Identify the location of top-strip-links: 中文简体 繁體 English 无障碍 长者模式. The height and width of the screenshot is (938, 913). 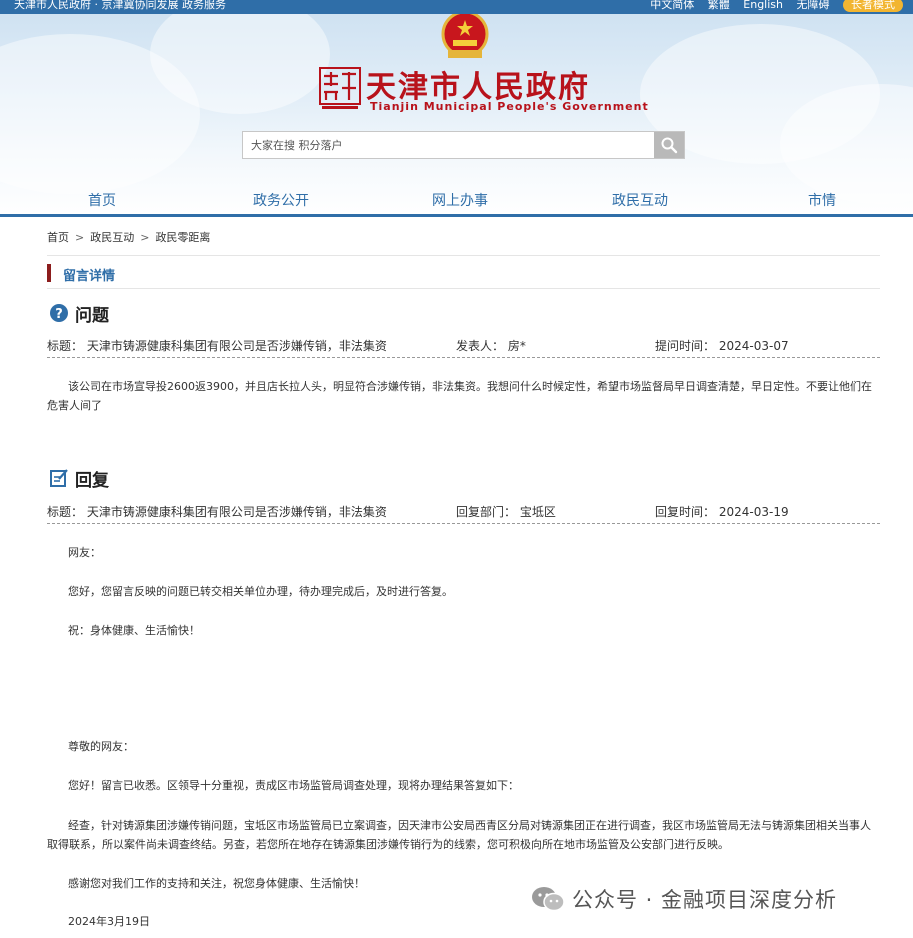
(771, 6).